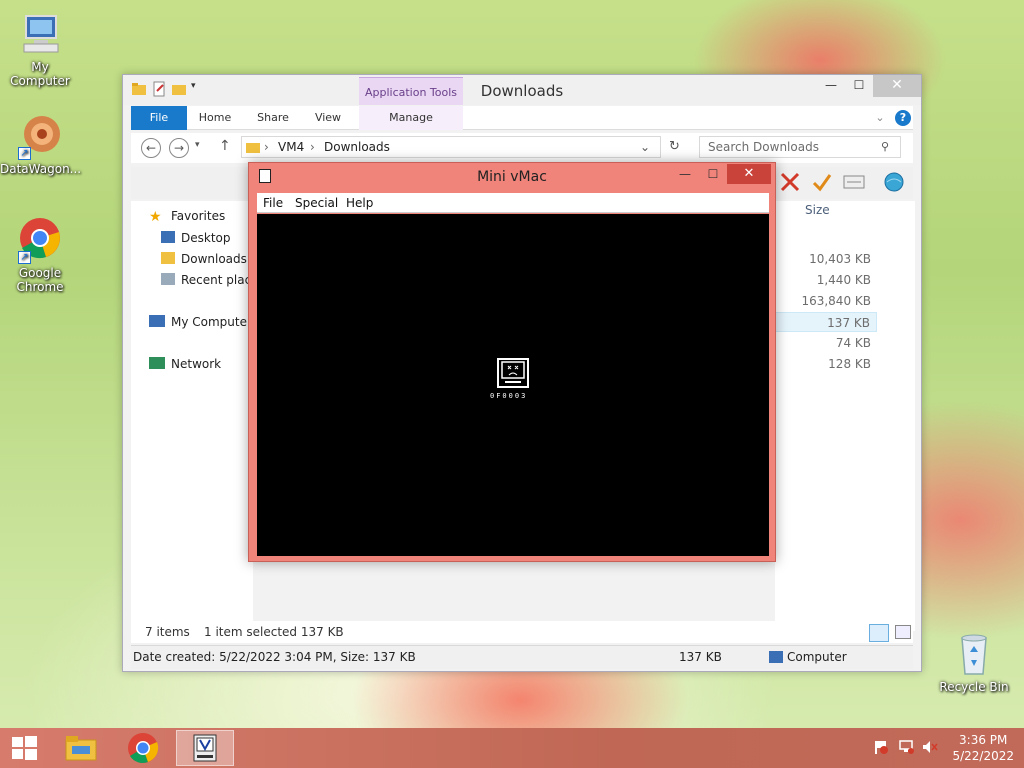 The height and width of the screenshot is (768, 1024). Describe the element at coordinates (509, 396) in the screenshot. I see `error-code: 0F0003` at that location.